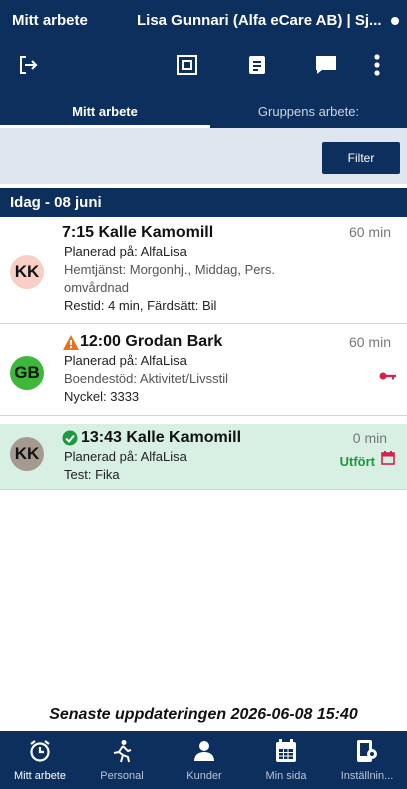 The width and height of the screenshot is (407, 789). What do you see at coordinates (286, 751) in the screenshot?
I see `calendar-grid-icon` at bounding box center [286, 751].